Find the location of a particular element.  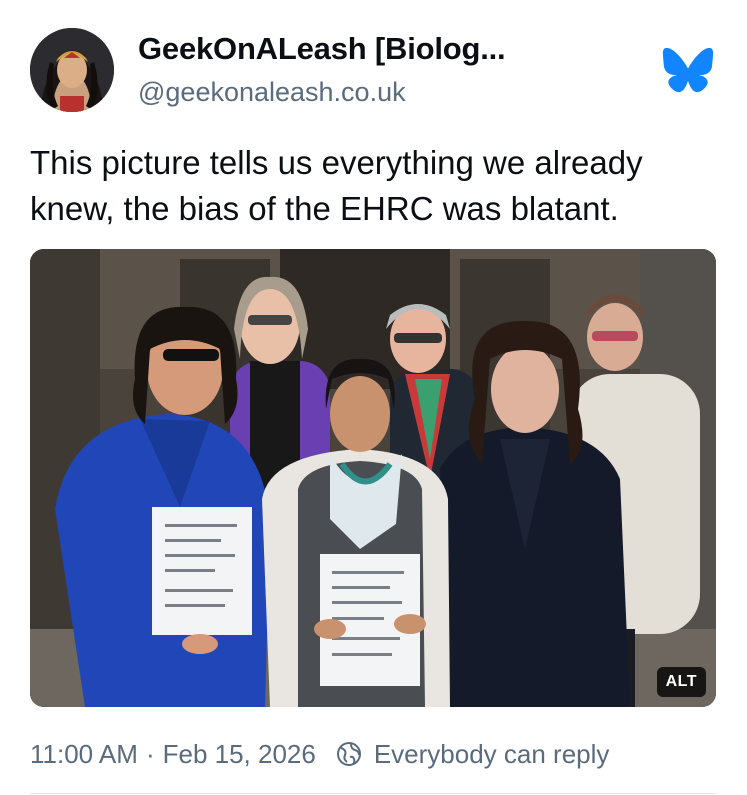

post-date: Feb 15, 2026 is located at coordinates (239, 753).